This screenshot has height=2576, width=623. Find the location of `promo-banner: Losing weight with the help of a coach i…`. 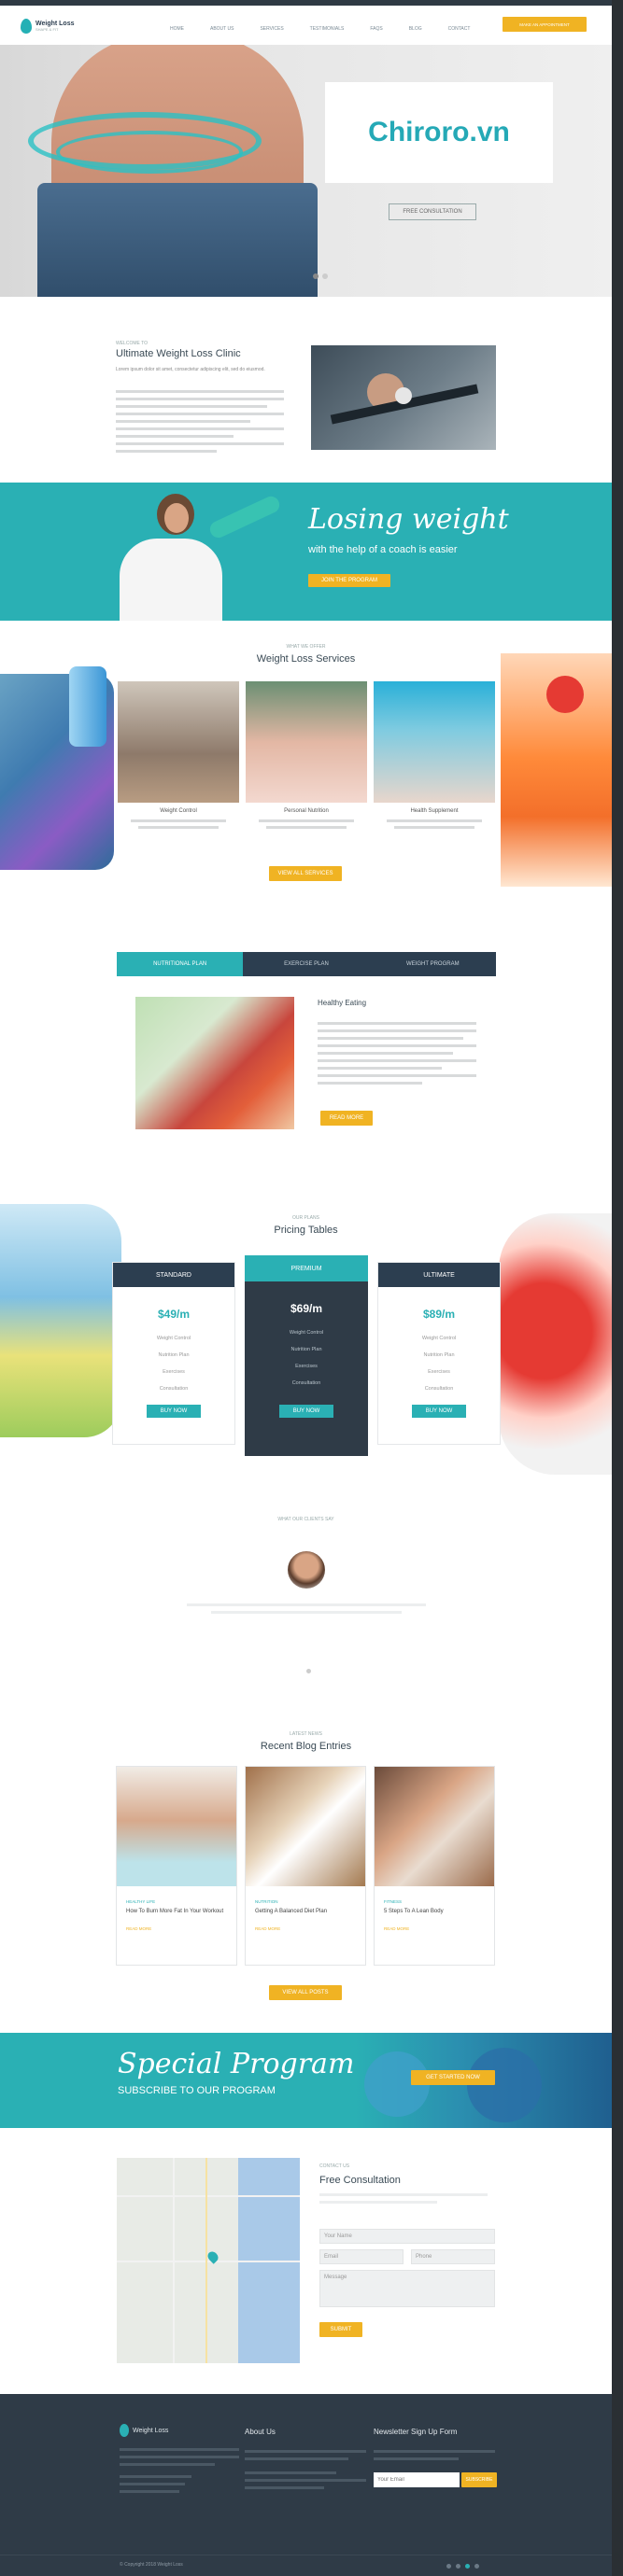

promo-banner: Losing weight with the help of a coach i… is located at coordinates (306, 552).